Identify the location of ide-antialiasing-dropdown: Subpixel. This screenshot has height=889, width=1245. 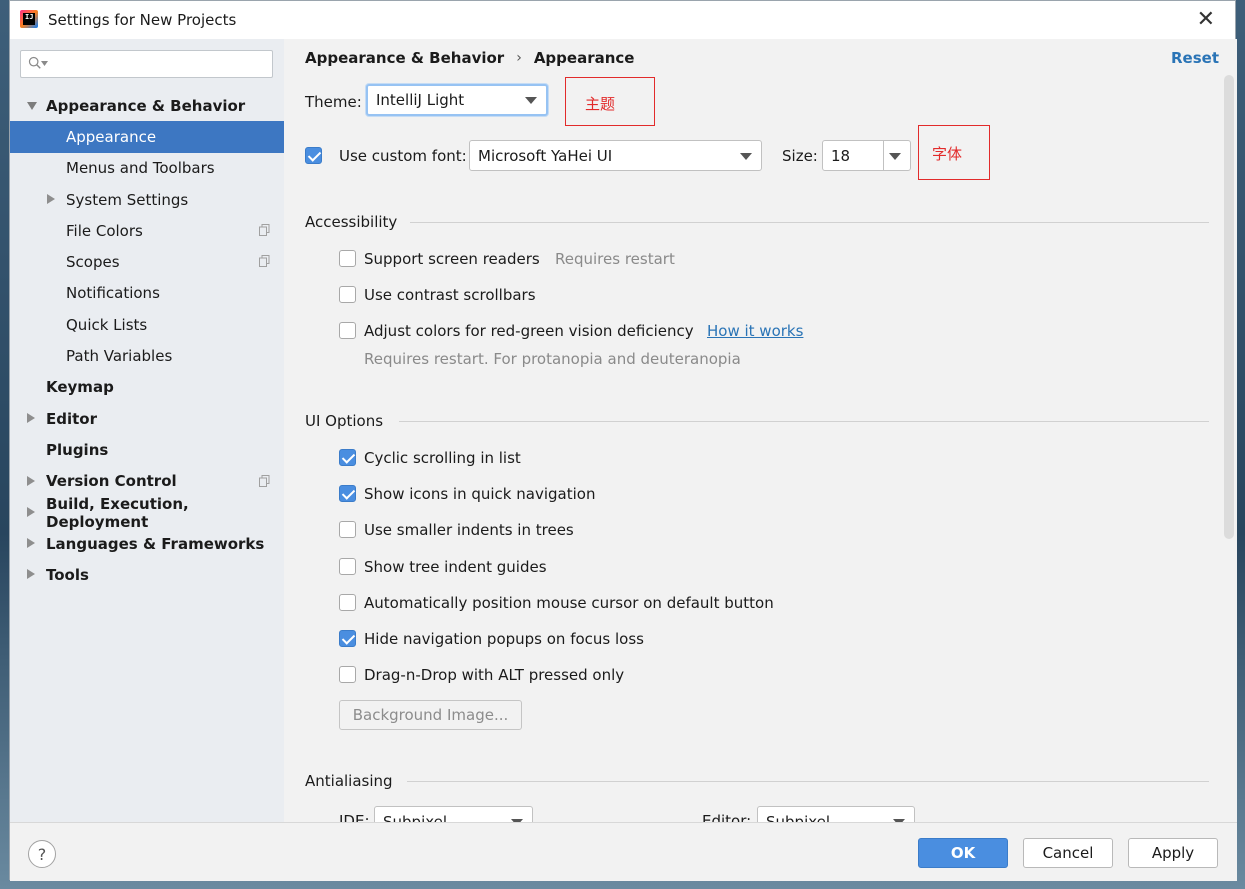
(453, 814).